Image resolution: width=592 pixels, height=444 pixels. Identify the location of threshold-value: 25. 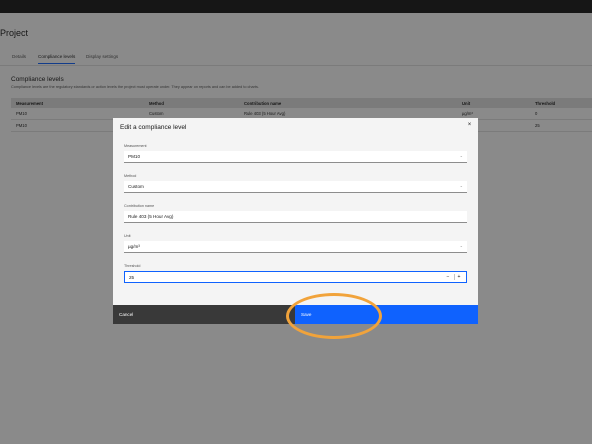
(132, 277).